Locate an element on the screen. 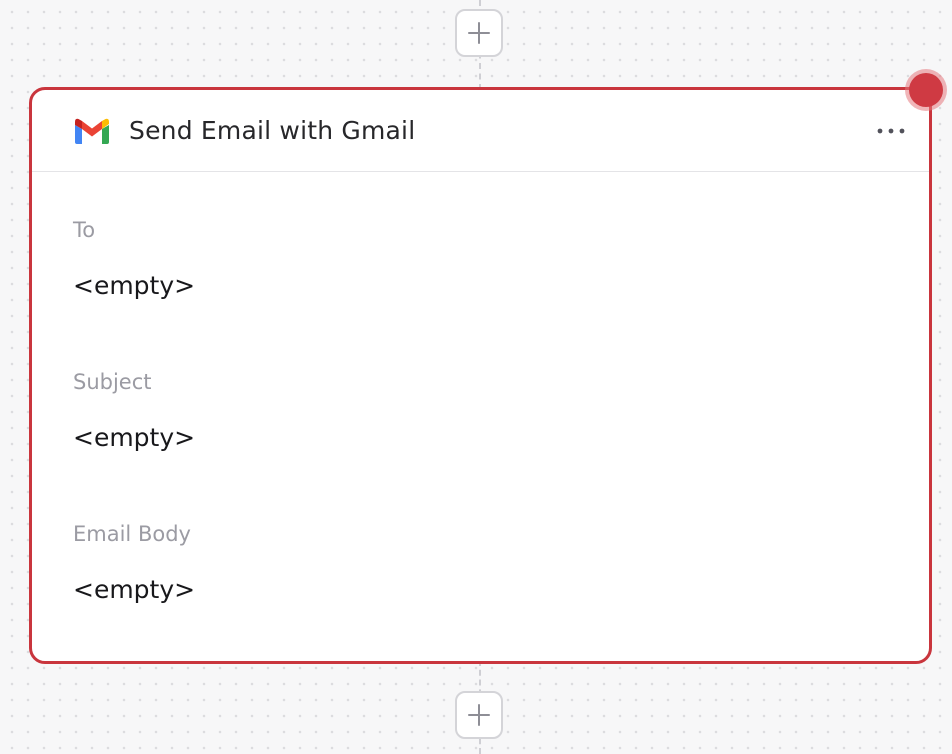 This screenshot has height=754, width=952. gmail-icon is located at coordinates (92, 131).